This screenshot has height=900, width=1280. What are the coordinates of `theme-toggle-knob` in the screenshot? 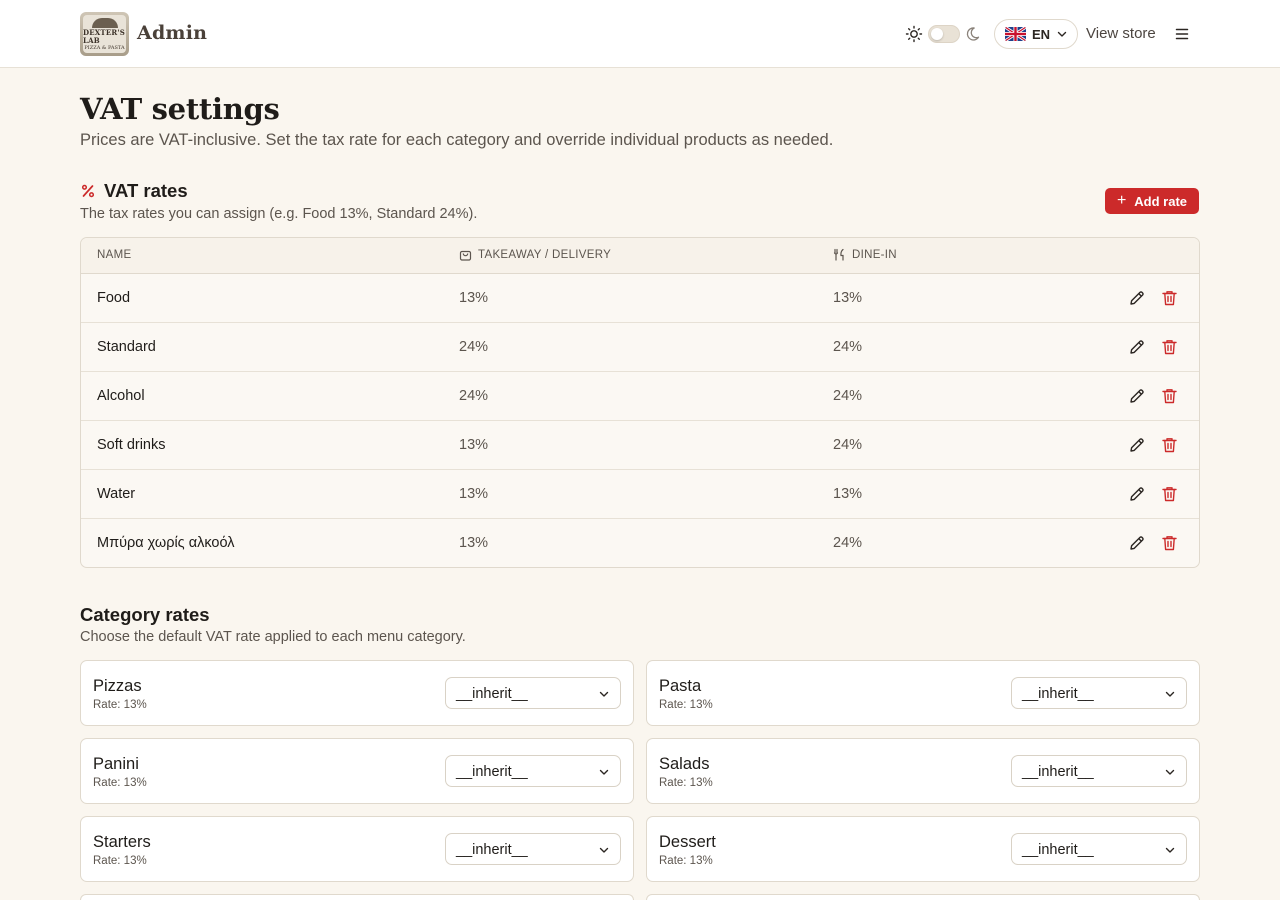 It's located at (937, 34).